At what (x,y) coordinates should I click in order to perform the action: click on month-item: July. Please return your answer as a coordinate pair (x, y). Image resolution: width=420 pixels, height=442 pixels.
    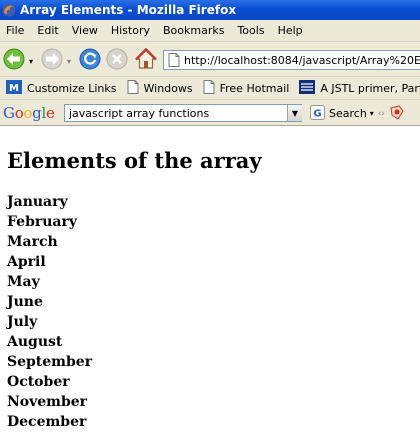
    Looking at the image, I should click on (22, 322).